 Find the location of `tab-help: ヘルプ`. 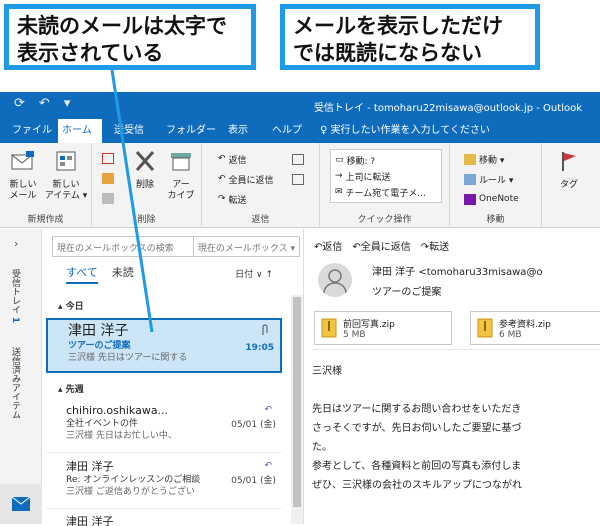

tab-help: ヘルプ is located at coordinates (287, 131).